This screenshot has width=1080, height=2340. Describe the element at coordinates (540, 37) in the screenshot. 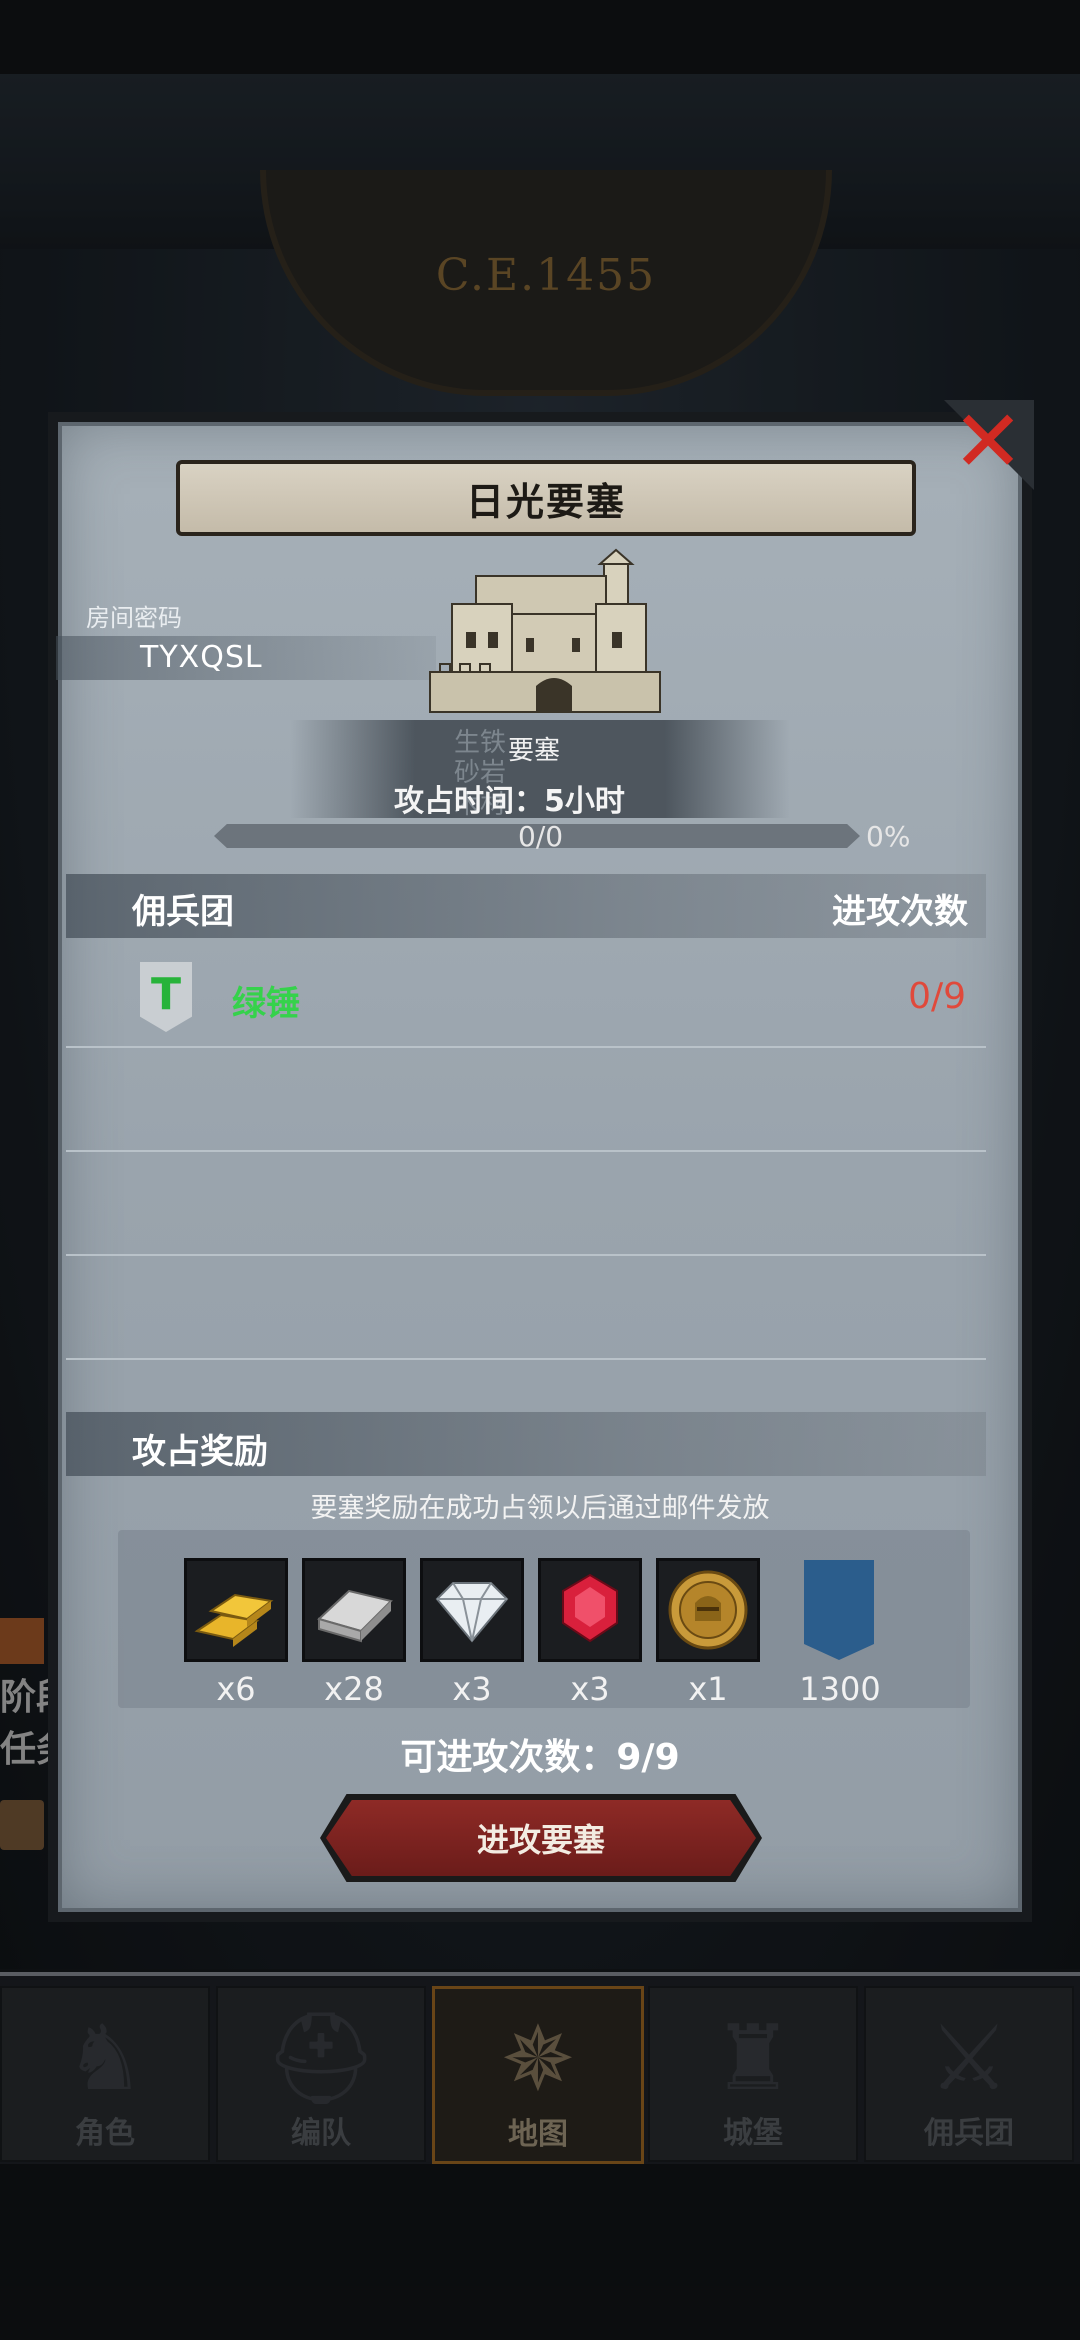

I see `status-bar` at that location.